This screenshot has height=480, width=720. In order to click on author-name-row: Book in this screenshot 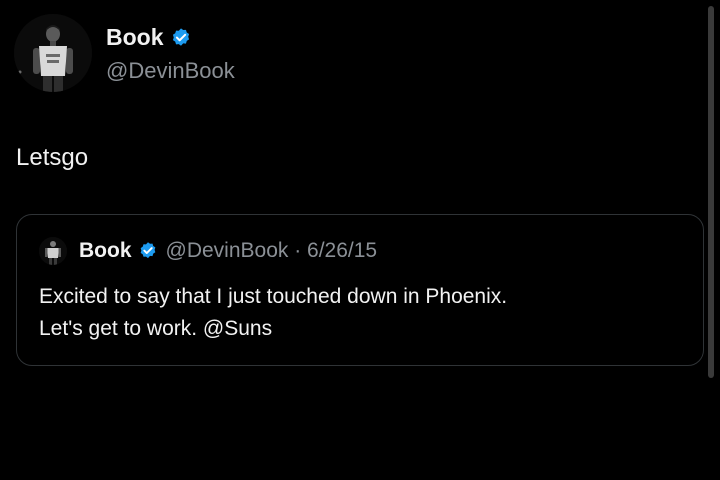, I will do `click(149, 37)`.